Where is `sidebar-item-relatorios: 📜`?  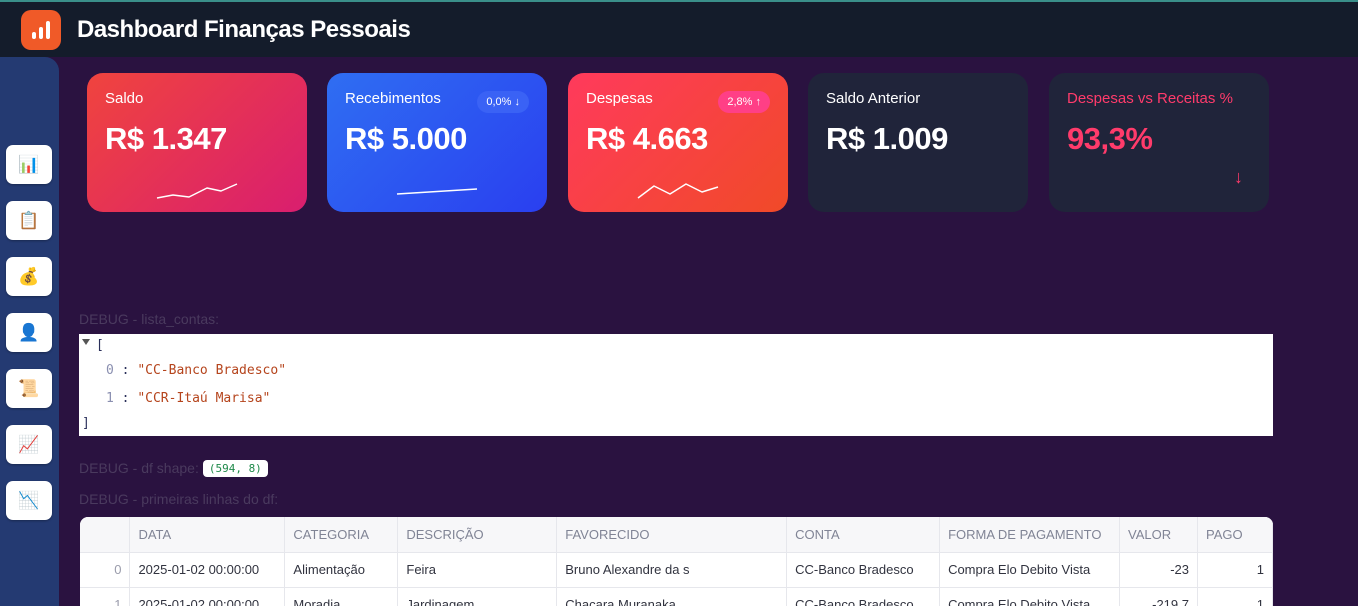 sidebar-item-relatorios: 📜 is located at coordinates (29, 388).